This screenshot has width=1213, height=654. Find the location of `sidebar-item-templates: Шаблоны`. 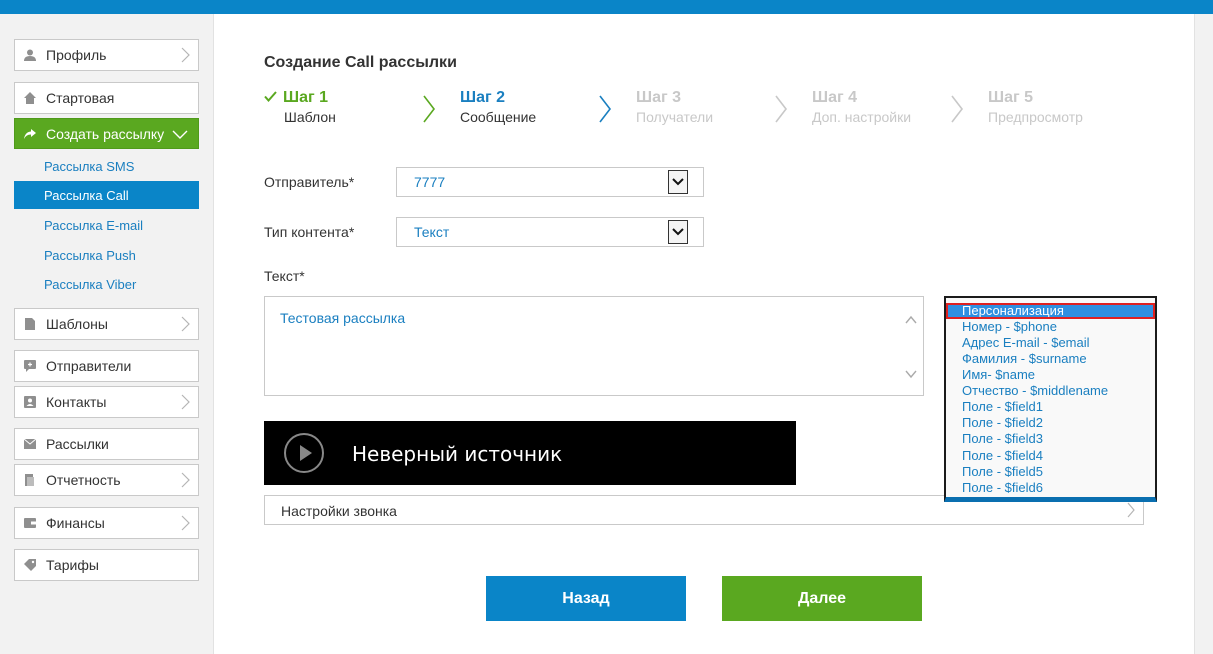

sidebar-item-templates: Шаблоны is located at coordinates (106, 324).